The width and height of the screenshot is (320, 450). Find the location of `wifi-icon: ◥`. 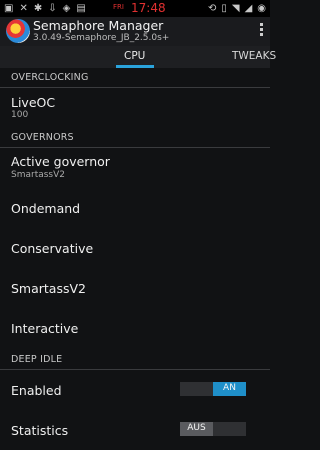

wifi-icon: ◥ is located at coordinates (235, 8).